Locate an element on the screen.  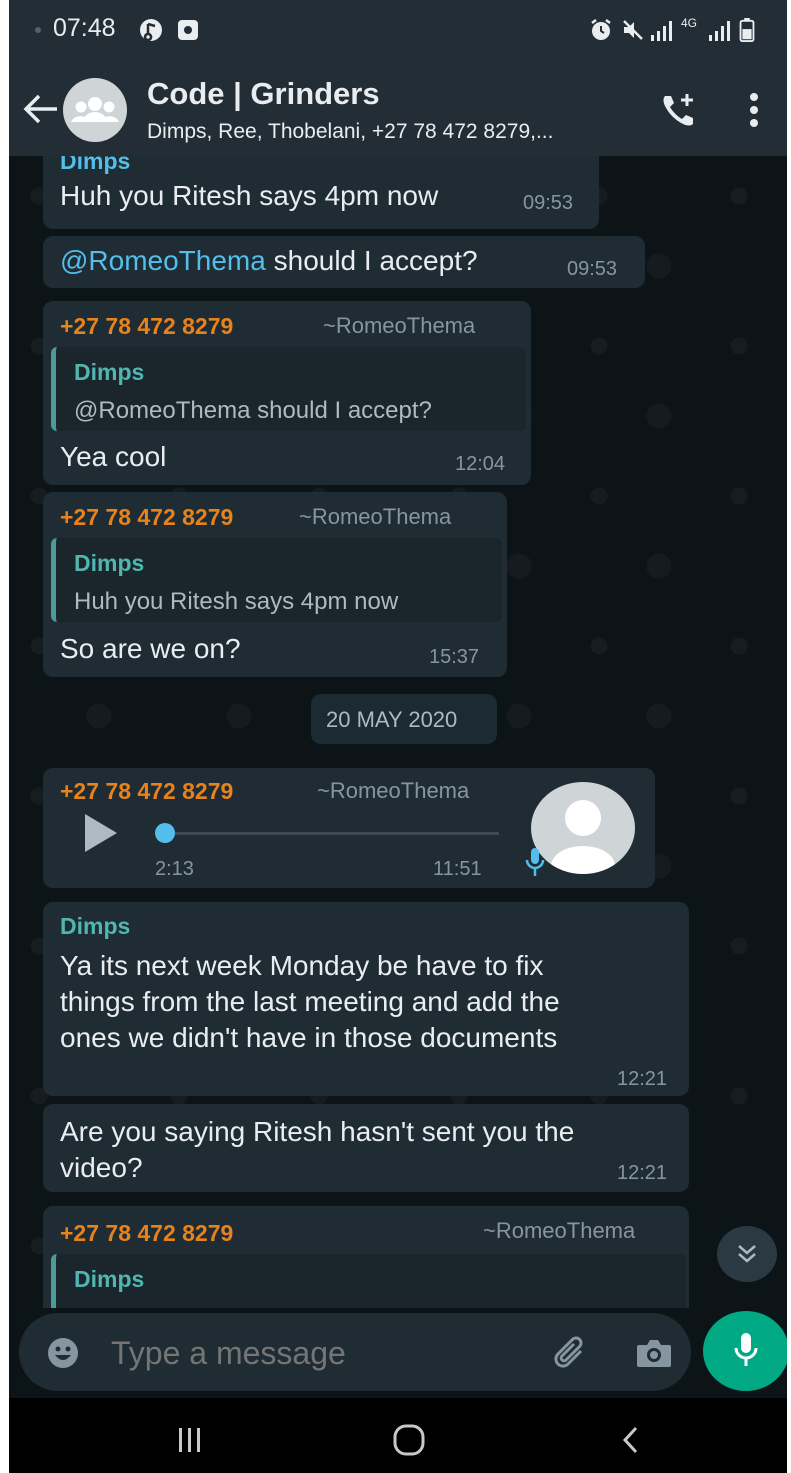
group-icon is located at coordinates (95, 109).